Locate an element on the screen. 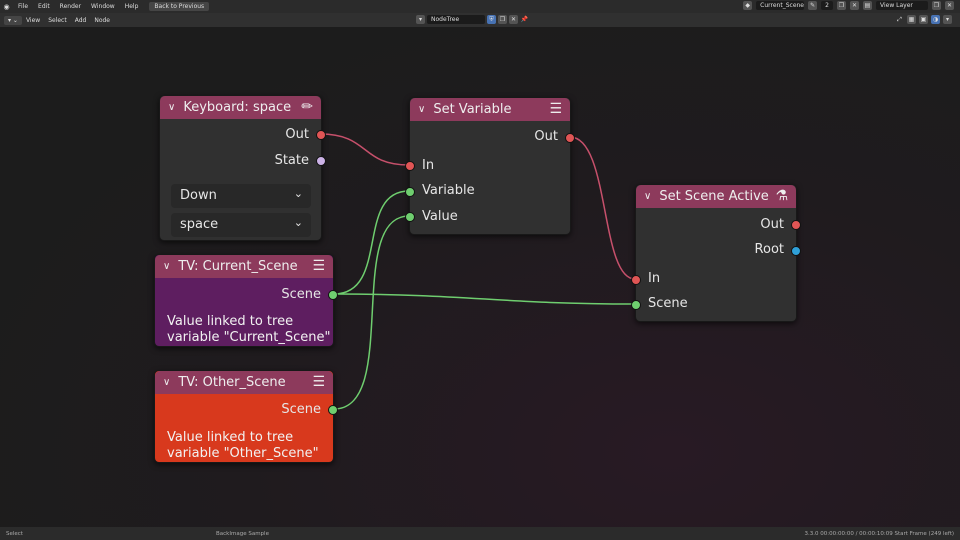 The height and width of the screenshot is (540, 960). menu-window: Window is located at coordinates (103, 6).